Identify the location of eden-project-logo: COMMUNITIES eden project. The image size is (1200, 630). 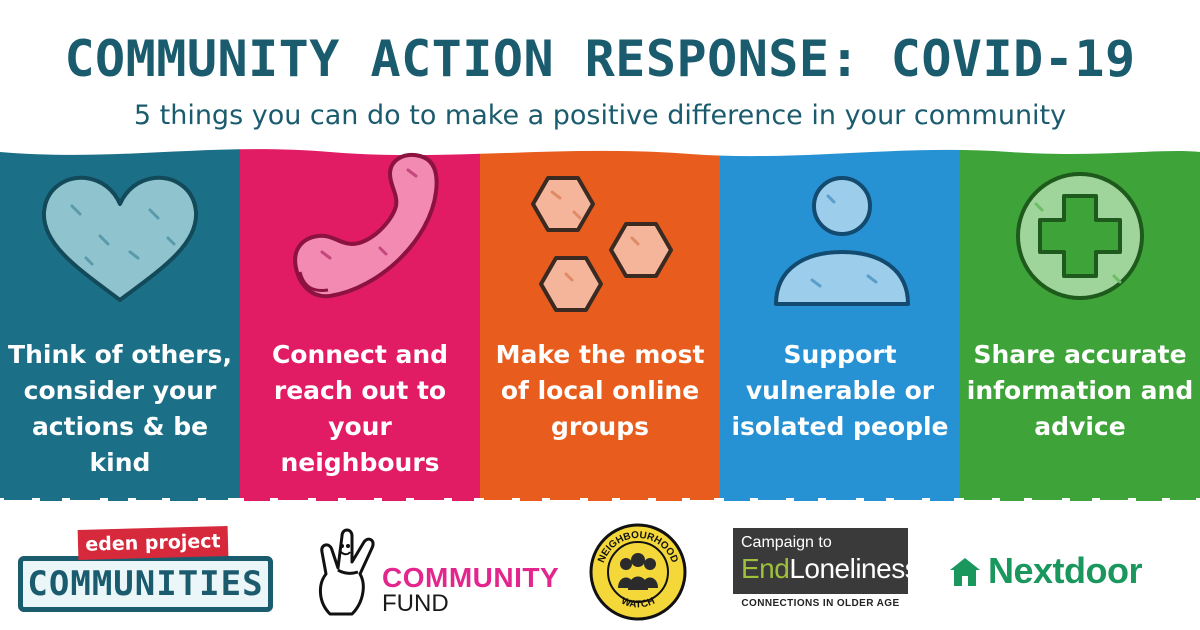
(145, 570).